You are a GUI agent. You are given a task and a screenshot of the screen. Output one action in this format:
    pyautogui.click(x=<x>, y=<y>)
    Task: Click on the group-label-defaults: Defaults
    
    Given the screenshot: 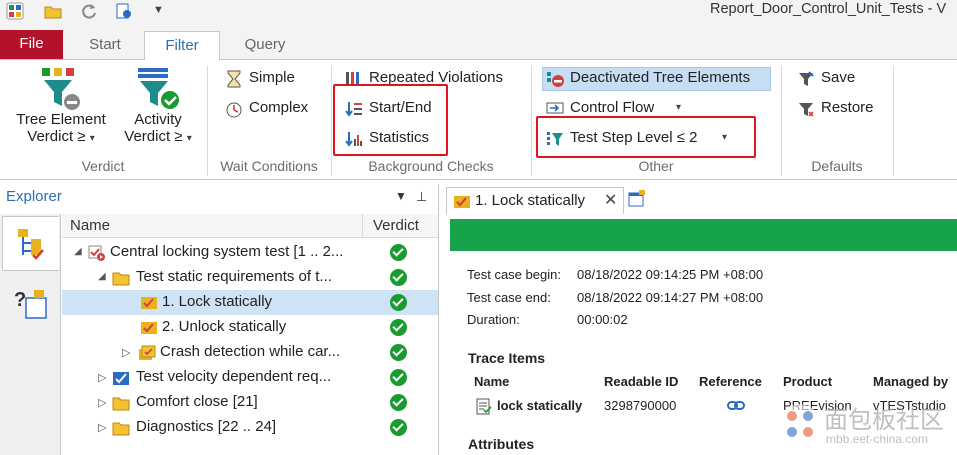 What is the action you would take?
    pyautogui.click(x=837, y=166)
    